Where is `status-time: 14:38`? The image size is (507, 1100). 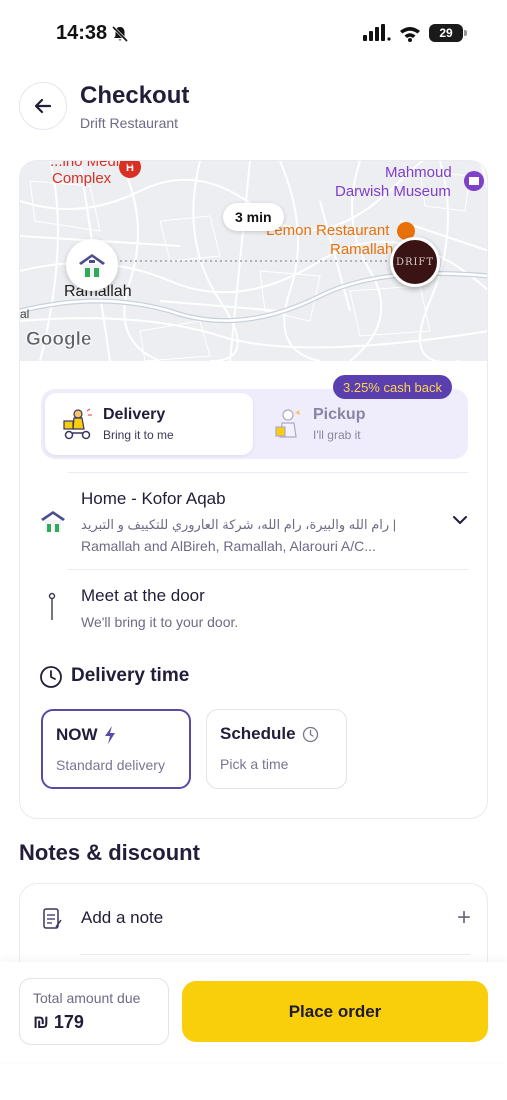 status-time: 14:38 is located at coordinates (92, 33).